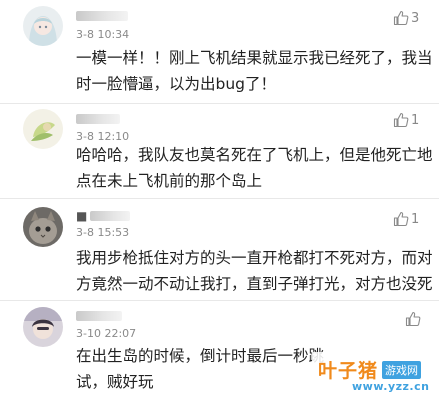 This screenshot has width=439, height=400. I want to click on comment-line: 一模一样！！刚上飞机结果就显示我已经死了，我当, so click(254, 58).